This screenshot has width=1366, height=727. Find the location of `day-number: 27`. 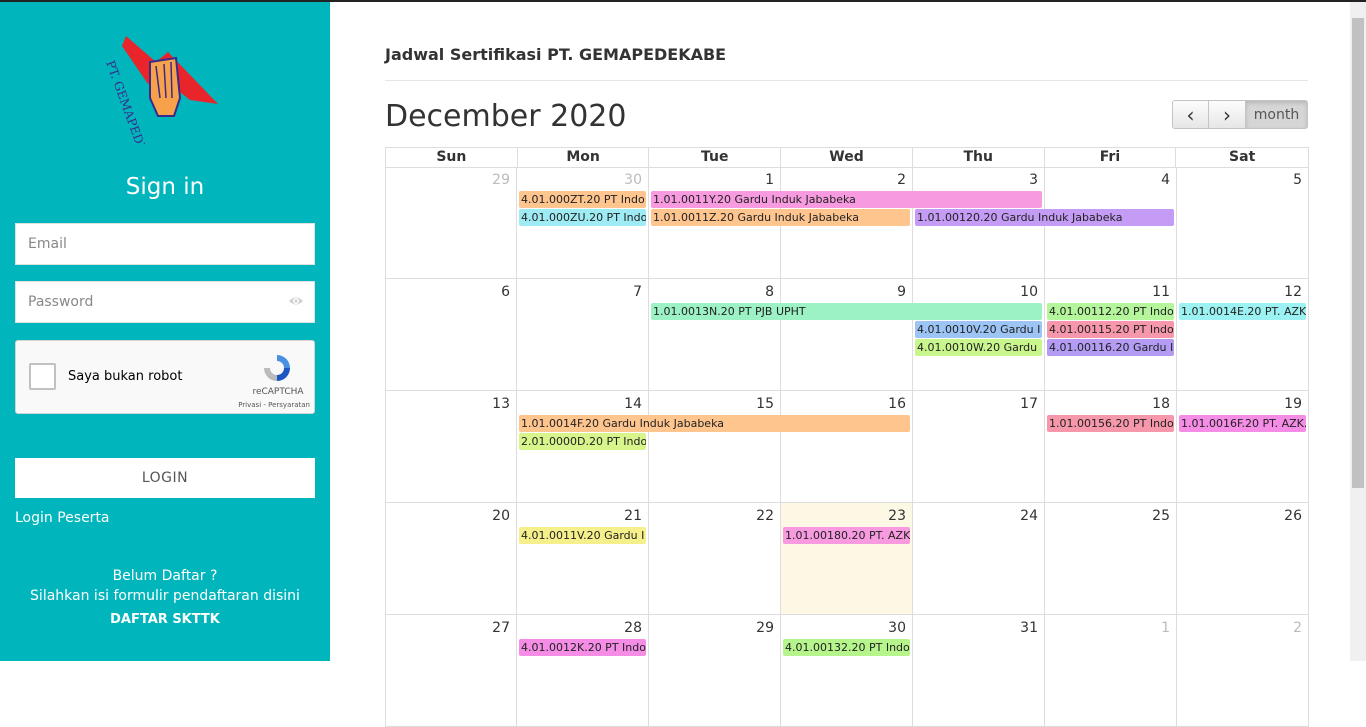

day-number: 27 is located at coordinates (501, 628).